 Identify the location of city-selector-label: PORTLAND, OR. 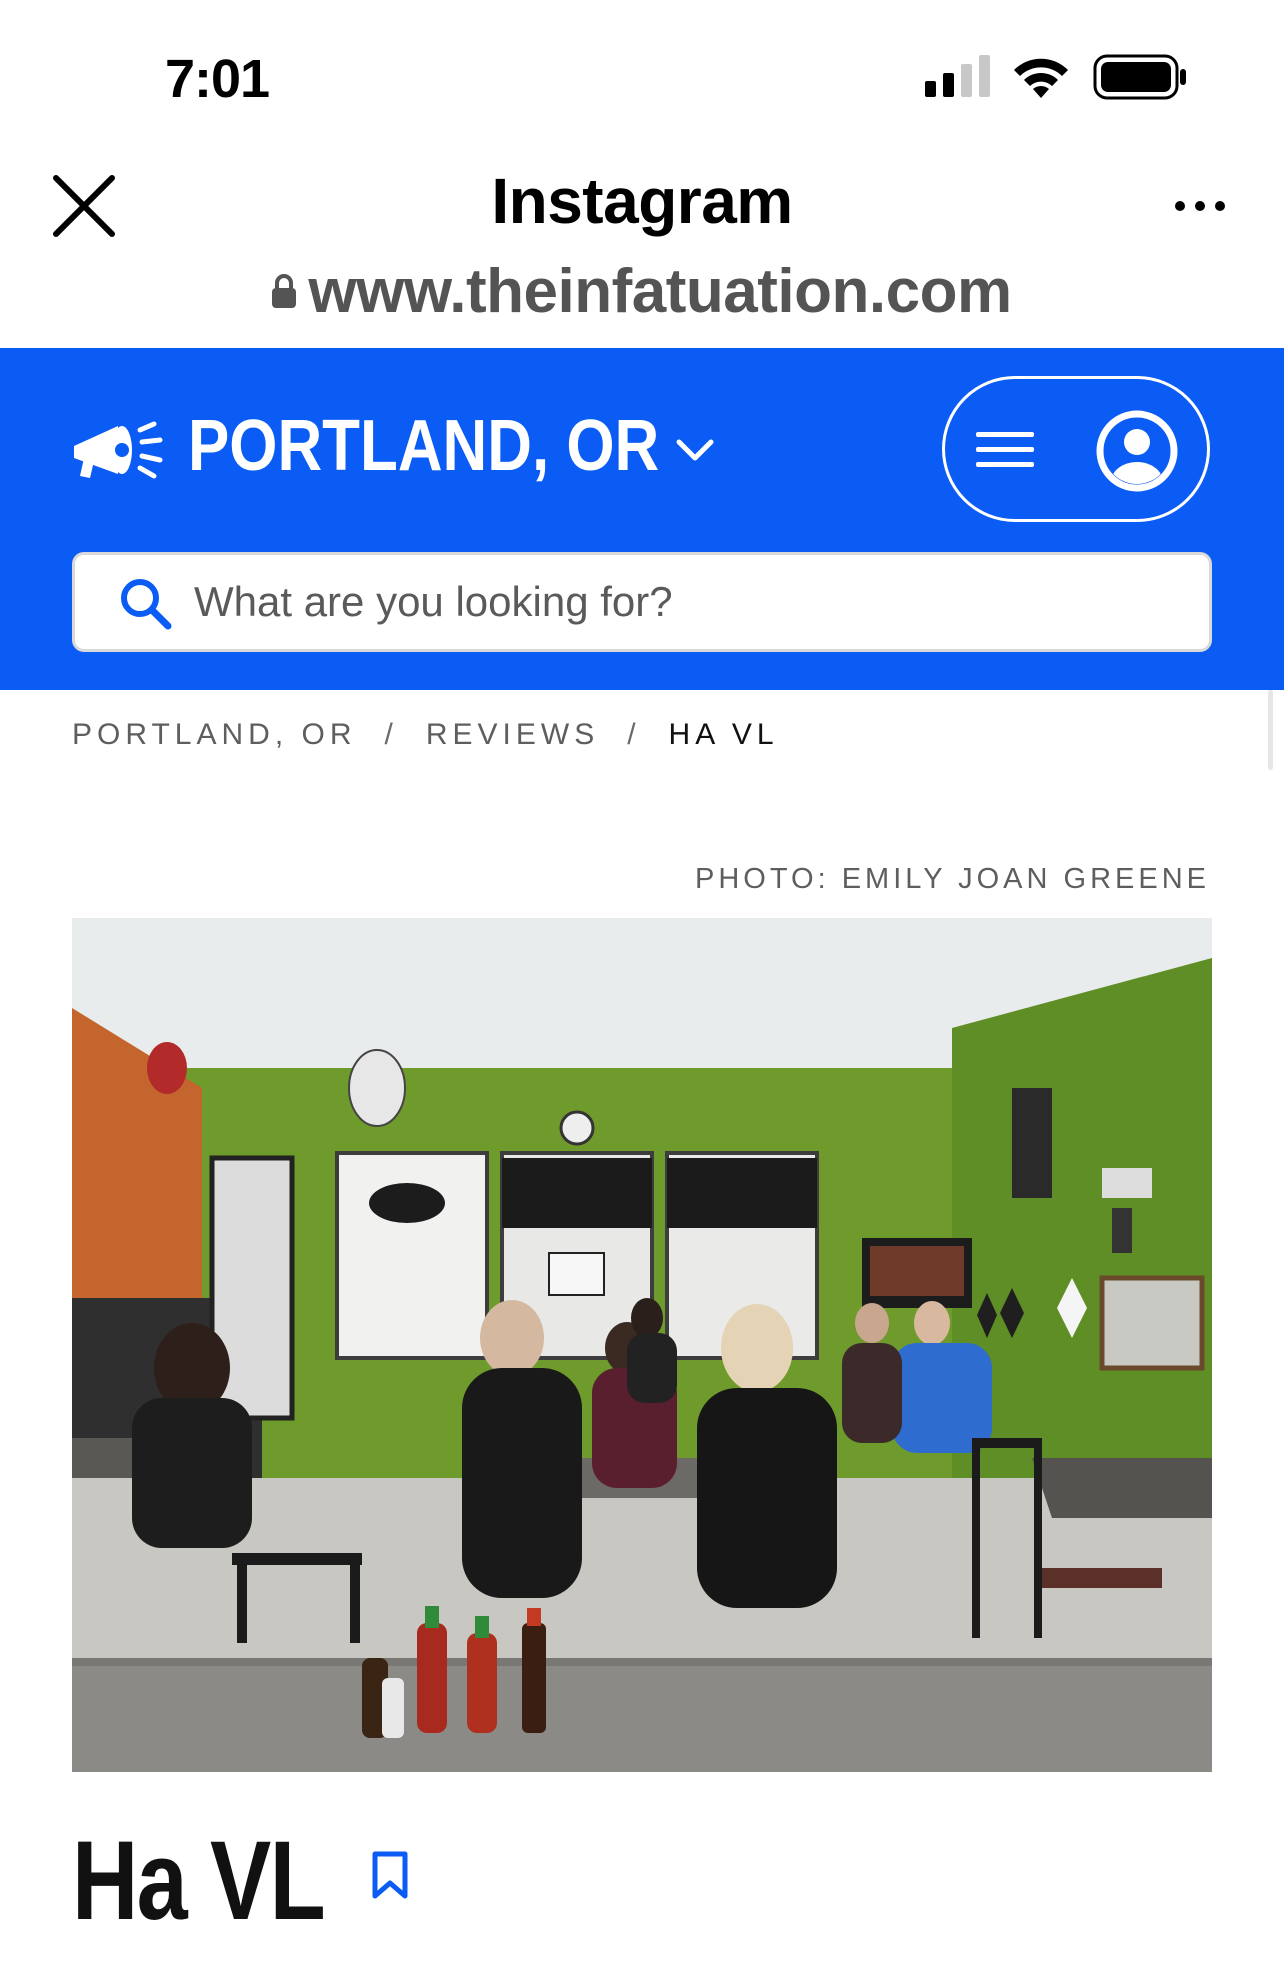
(423, 446).